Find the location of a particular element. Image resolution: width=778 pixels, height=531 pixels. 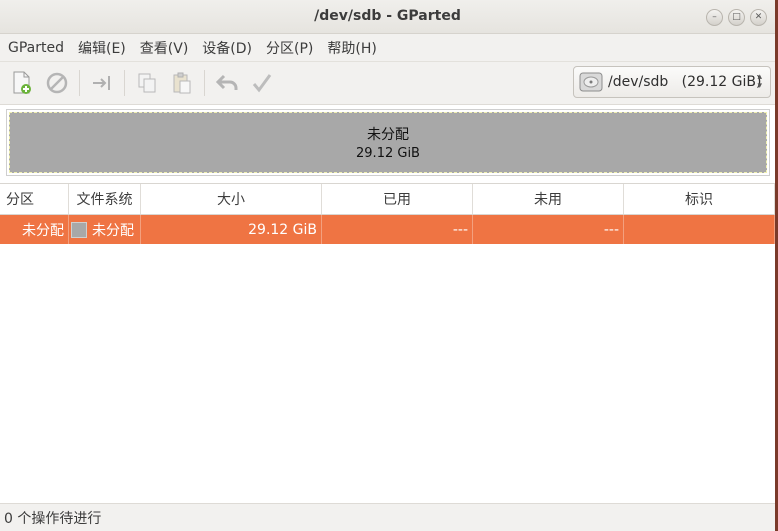

close-button: ✕ is located at coordinates (758, 17).